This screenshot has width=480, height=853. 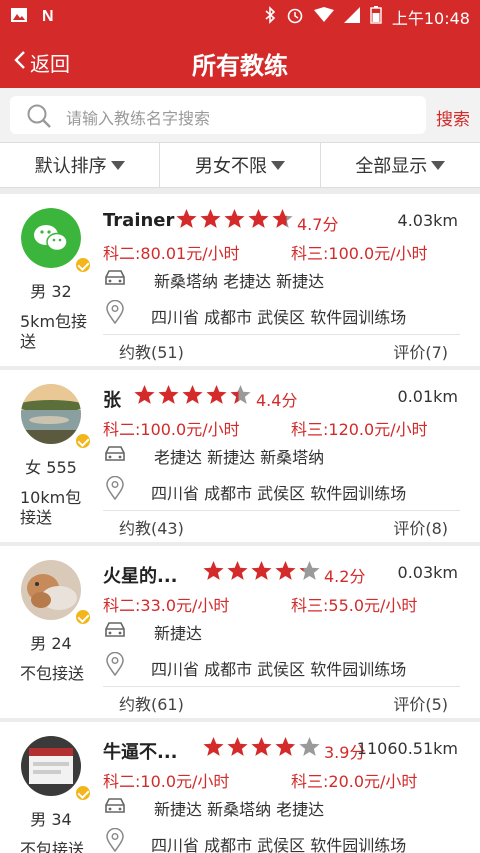 What do you see at coordinates (277, 400) in the screenshot?
I see `rating-text: 4.4分` at bounding box center [277, 400].